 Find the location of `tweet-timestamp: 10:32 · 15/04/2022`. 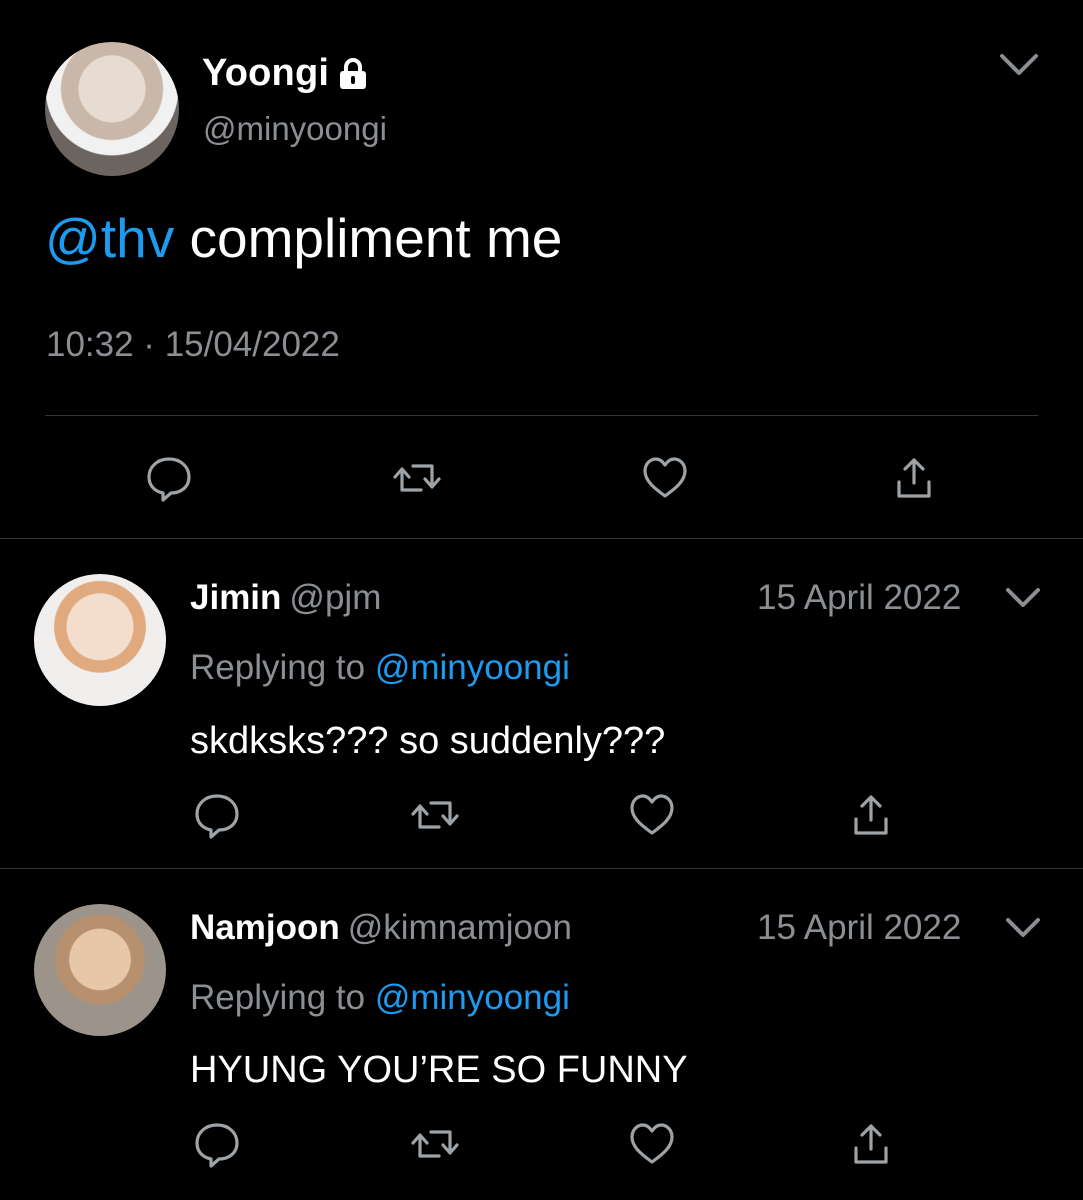

tweet-timestamp: 10:32 · 15/04/2022 is located at coordinates (193, 345).